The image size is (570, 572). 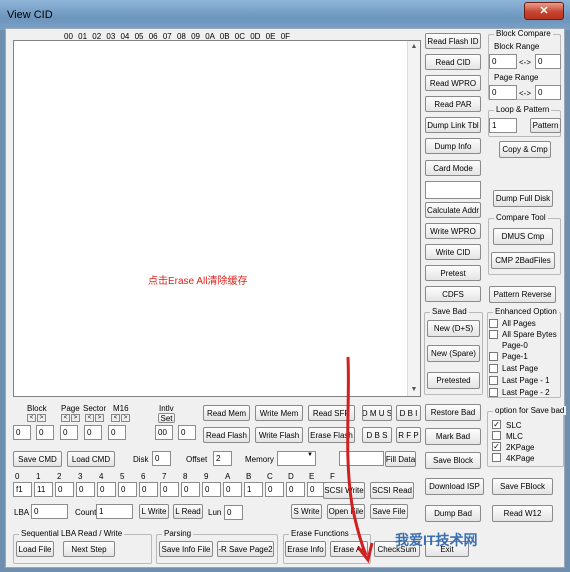 What do you see at coordinates (496, 424) in the screenshot?
I see `slc-checkbox: ✓` at bounding box center [496, 424].